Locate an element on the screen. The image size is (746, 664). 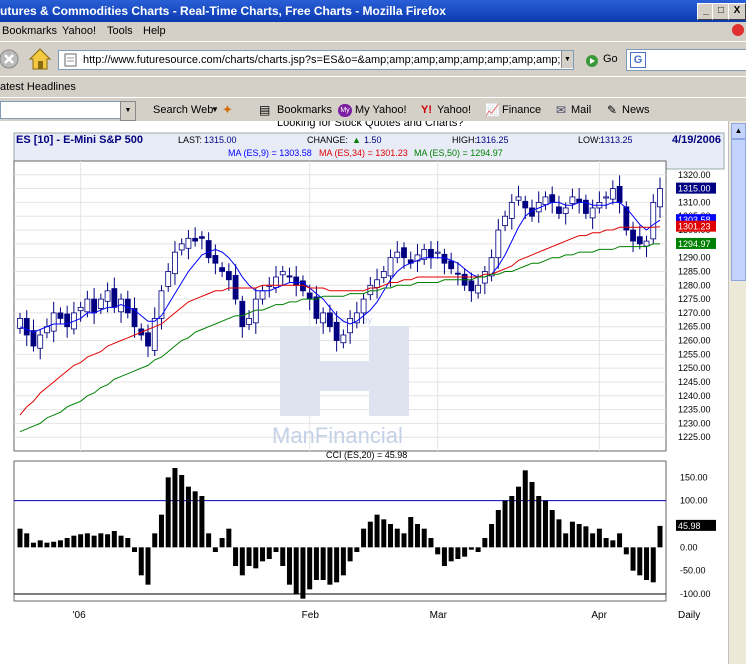
menu-tools: Tools is located at coordinates (120, 31).